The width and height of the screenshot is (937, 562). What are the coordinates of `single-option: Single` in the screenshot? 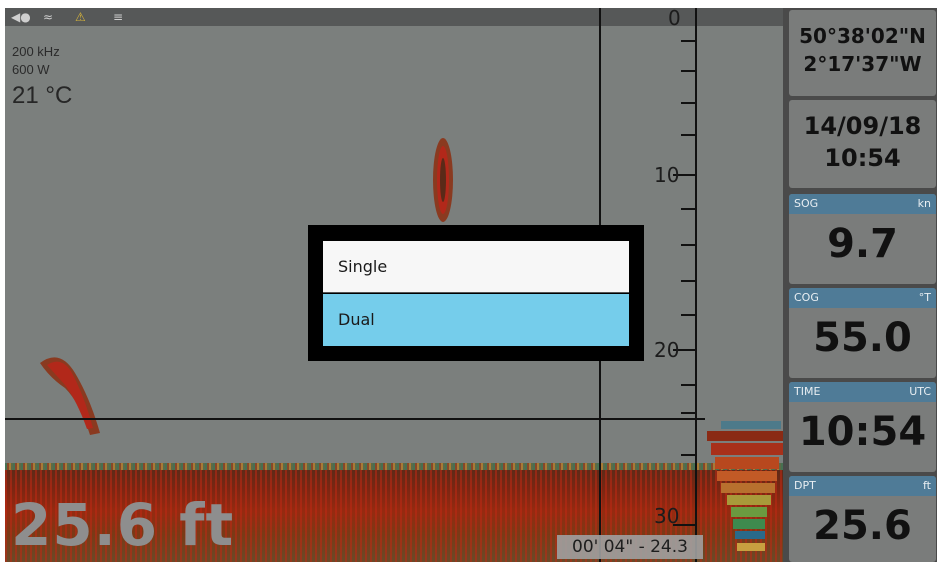 It's located at (476, 267).